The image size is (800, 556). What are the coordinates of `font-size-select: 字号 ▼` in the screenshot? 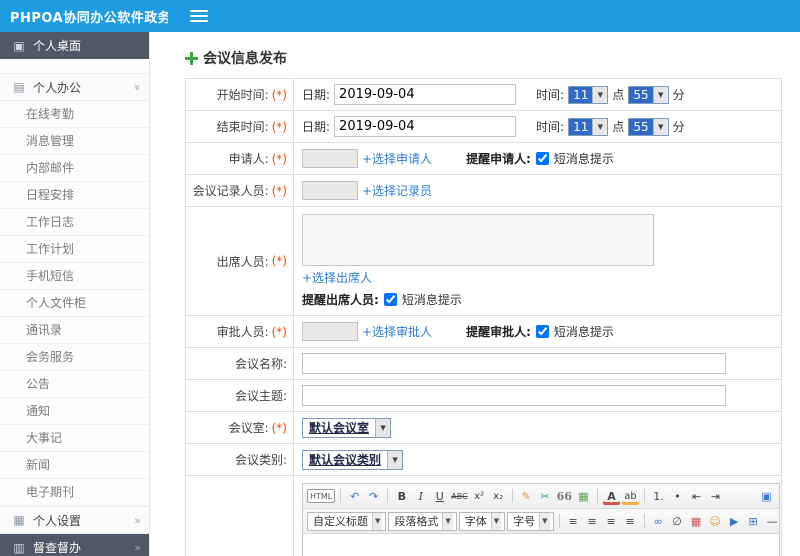 It's located at (530, 521).